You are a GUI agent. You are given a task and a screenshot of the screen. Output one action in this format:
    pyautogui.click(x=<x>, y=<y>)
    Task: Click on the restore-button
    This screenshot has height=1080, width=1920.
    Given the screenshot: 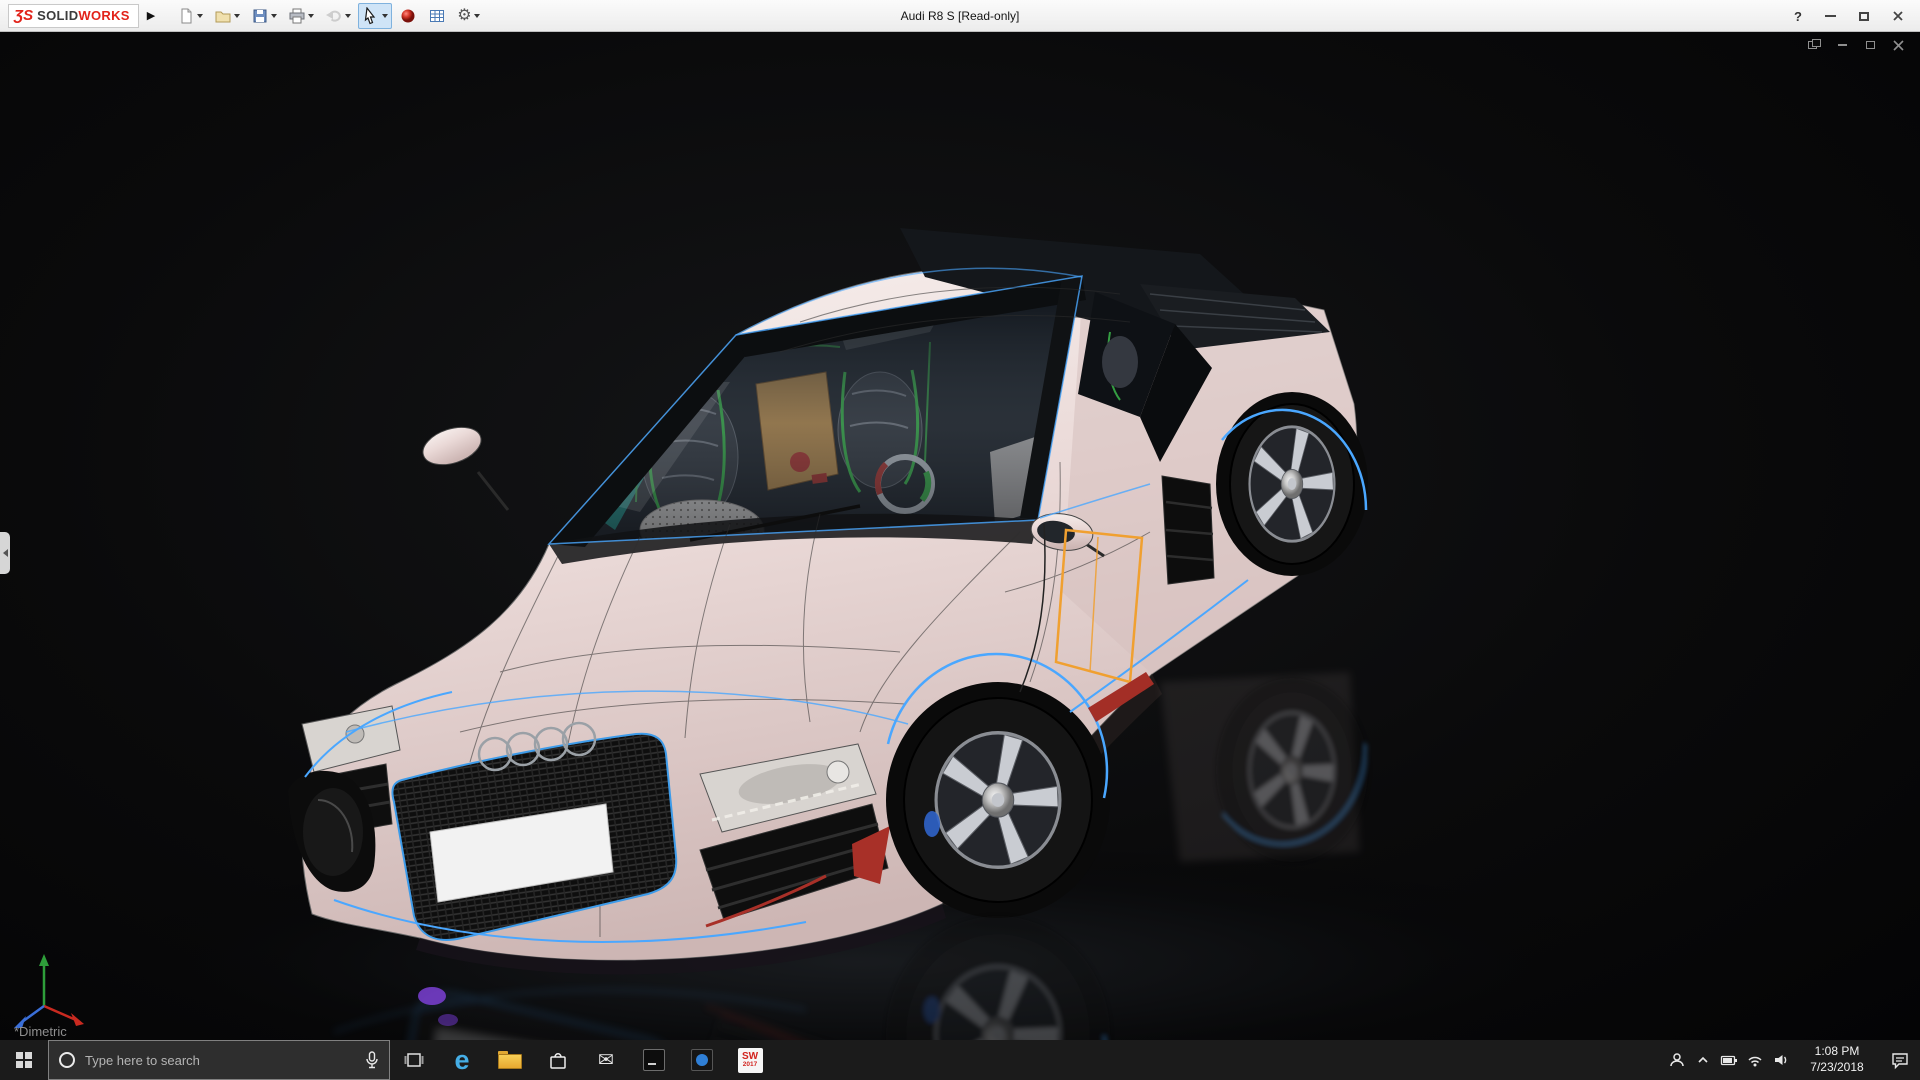 What is the action you would take?
    pyautogui.click(x=1864, y=16)
    